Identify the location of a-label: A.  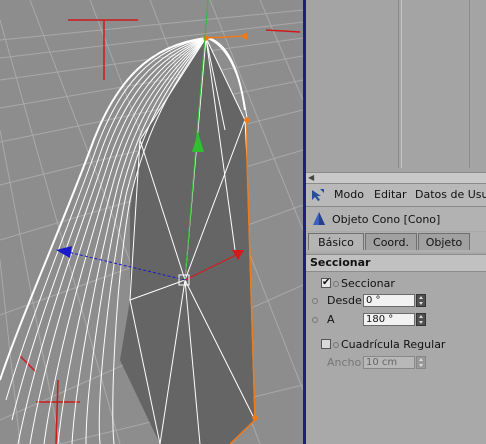
(331, 319).